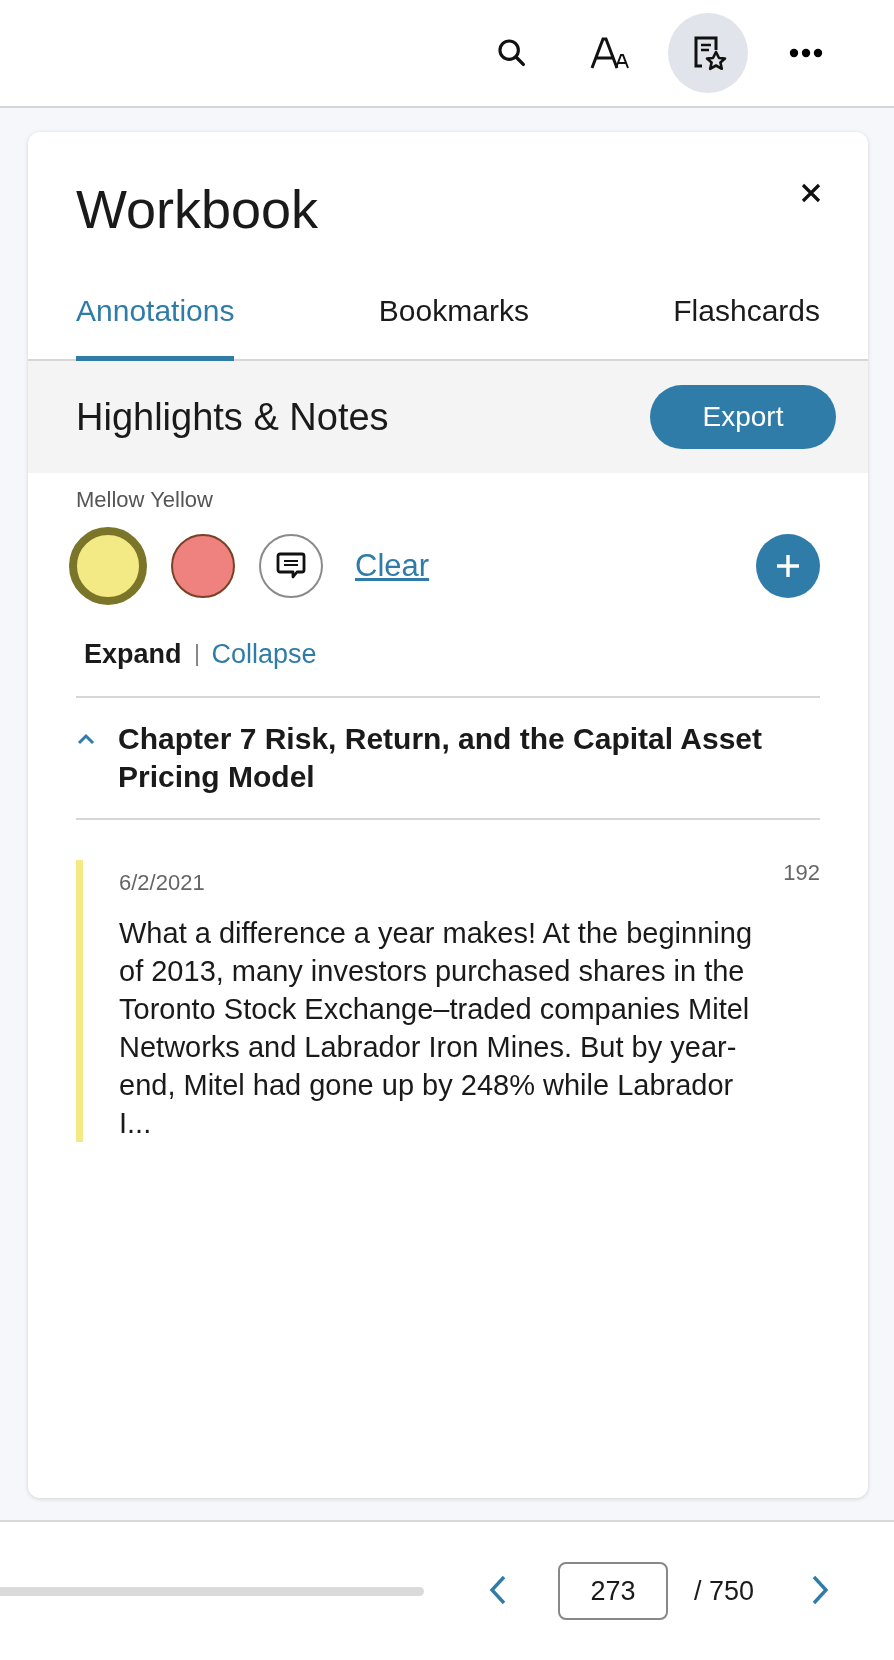  Describe the element at coordinates (610, 53) in the screenshot. I see `text-size-icon` at that location.